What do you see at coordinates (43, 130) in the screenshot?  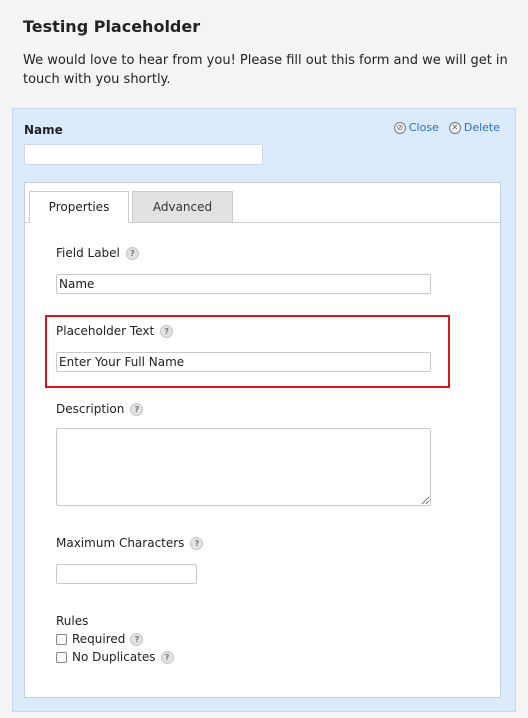 I see `field-name-label: Name` at bounding box center [43, 130].